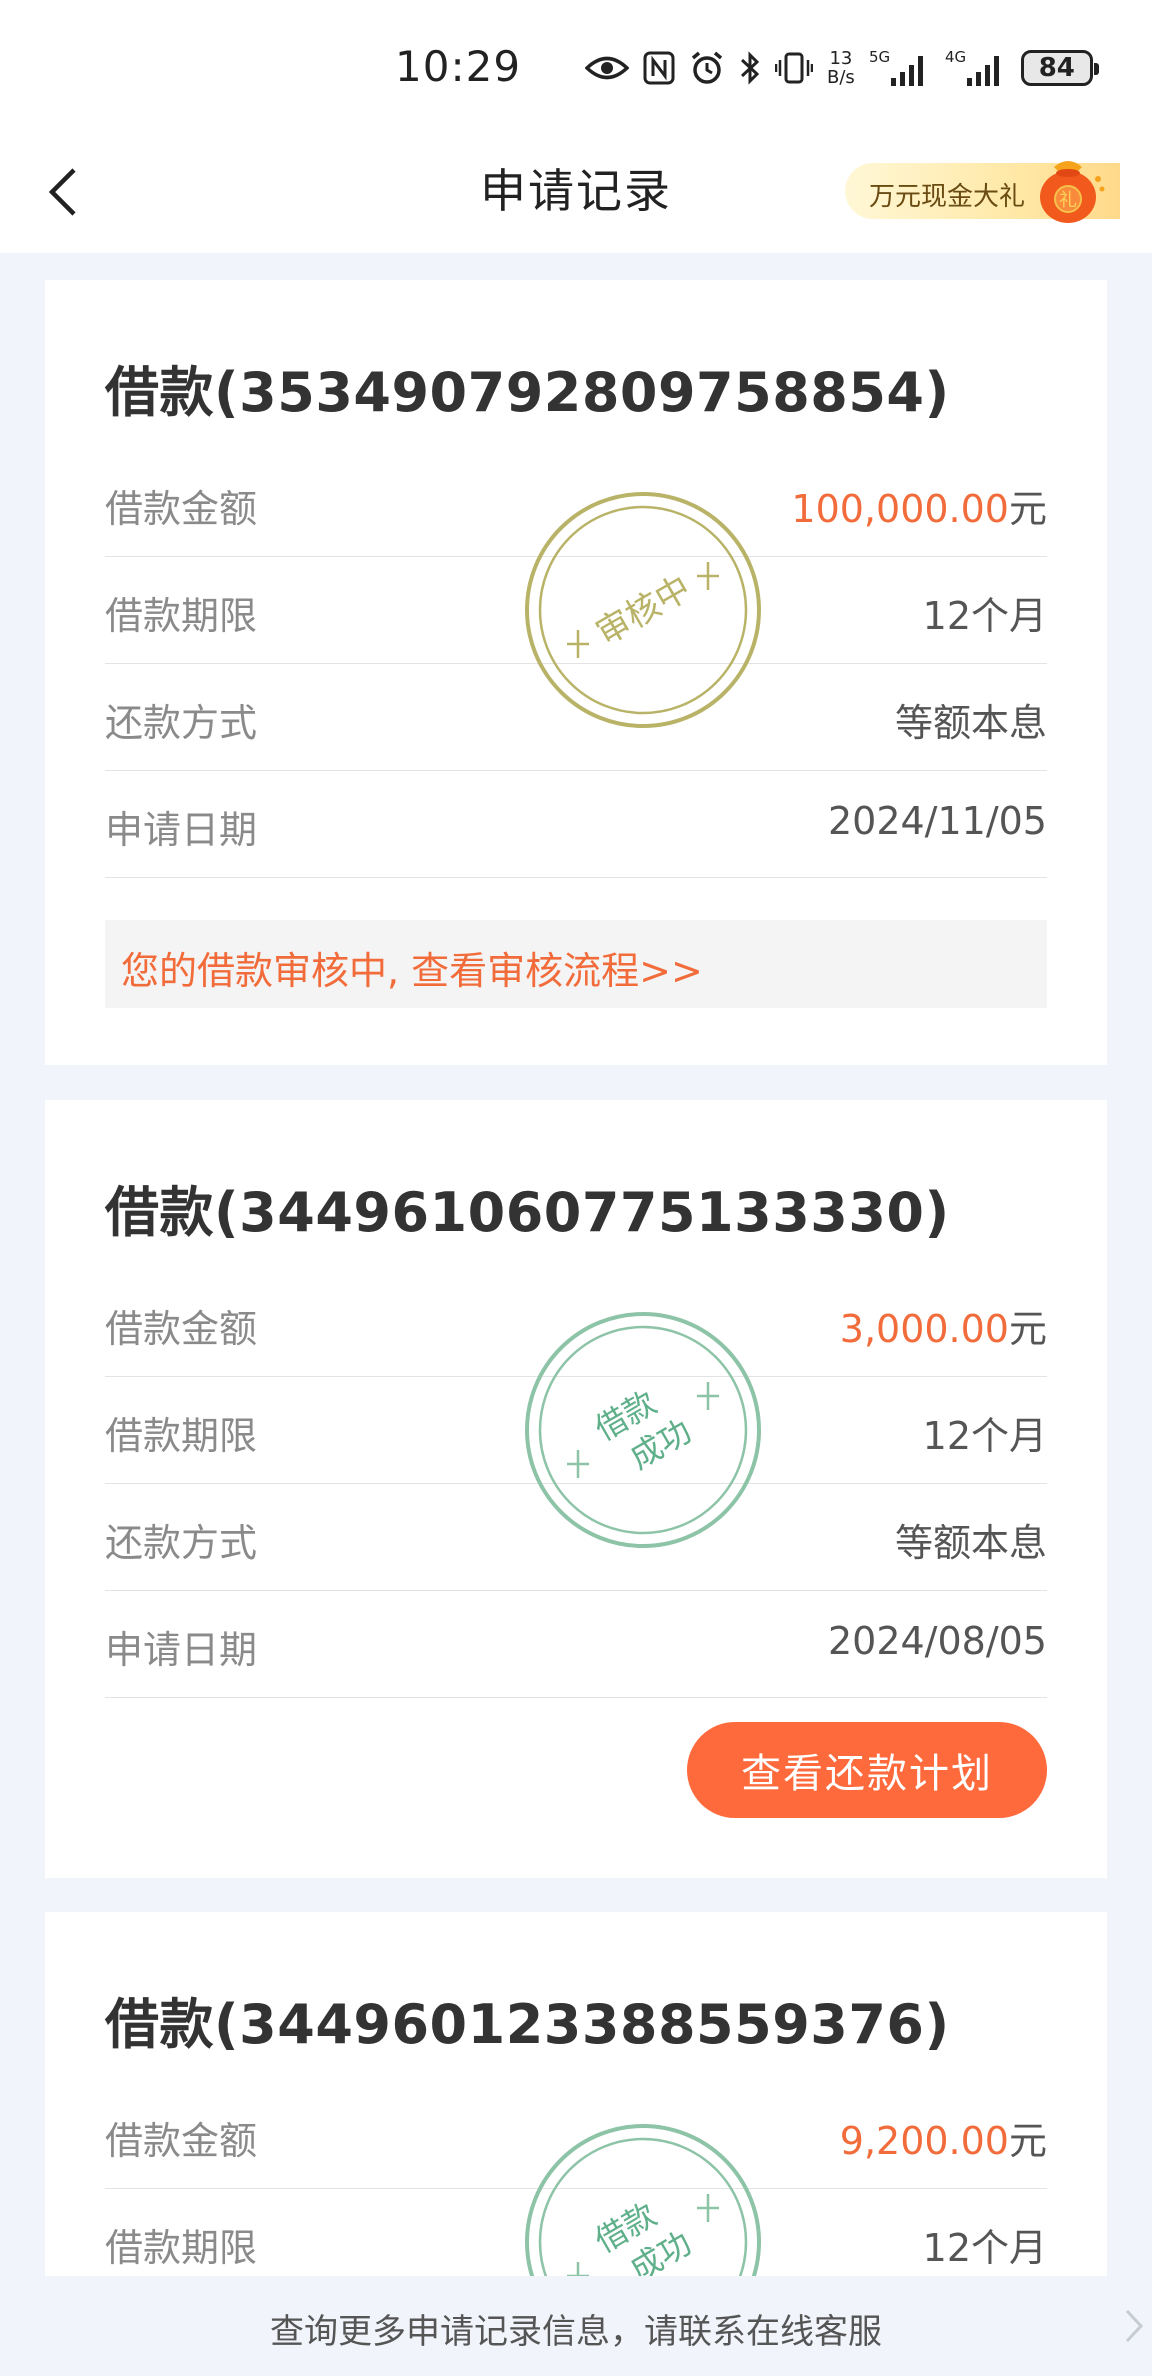 Image resolution: width=1152 pixels, height=2376 pixels. Describe the element at coordinates (937, 821) in the screenshot. I see `application-date-value: 2024/11/05` at that location.